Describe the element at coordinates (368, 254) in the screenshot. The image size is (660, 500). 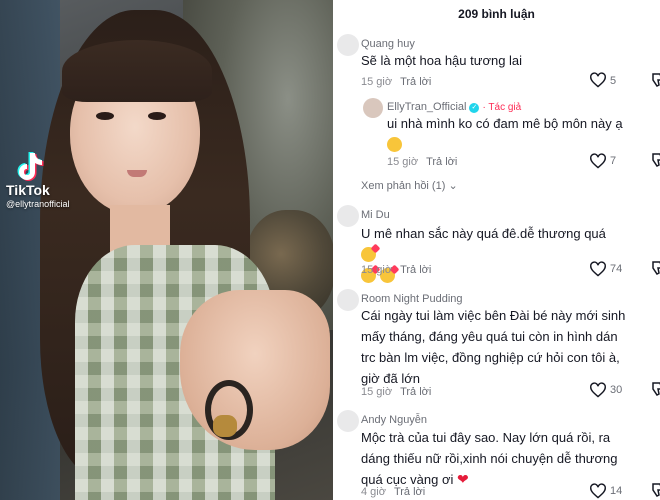
I see `smiling-hearts-emoji-icon` at that location.